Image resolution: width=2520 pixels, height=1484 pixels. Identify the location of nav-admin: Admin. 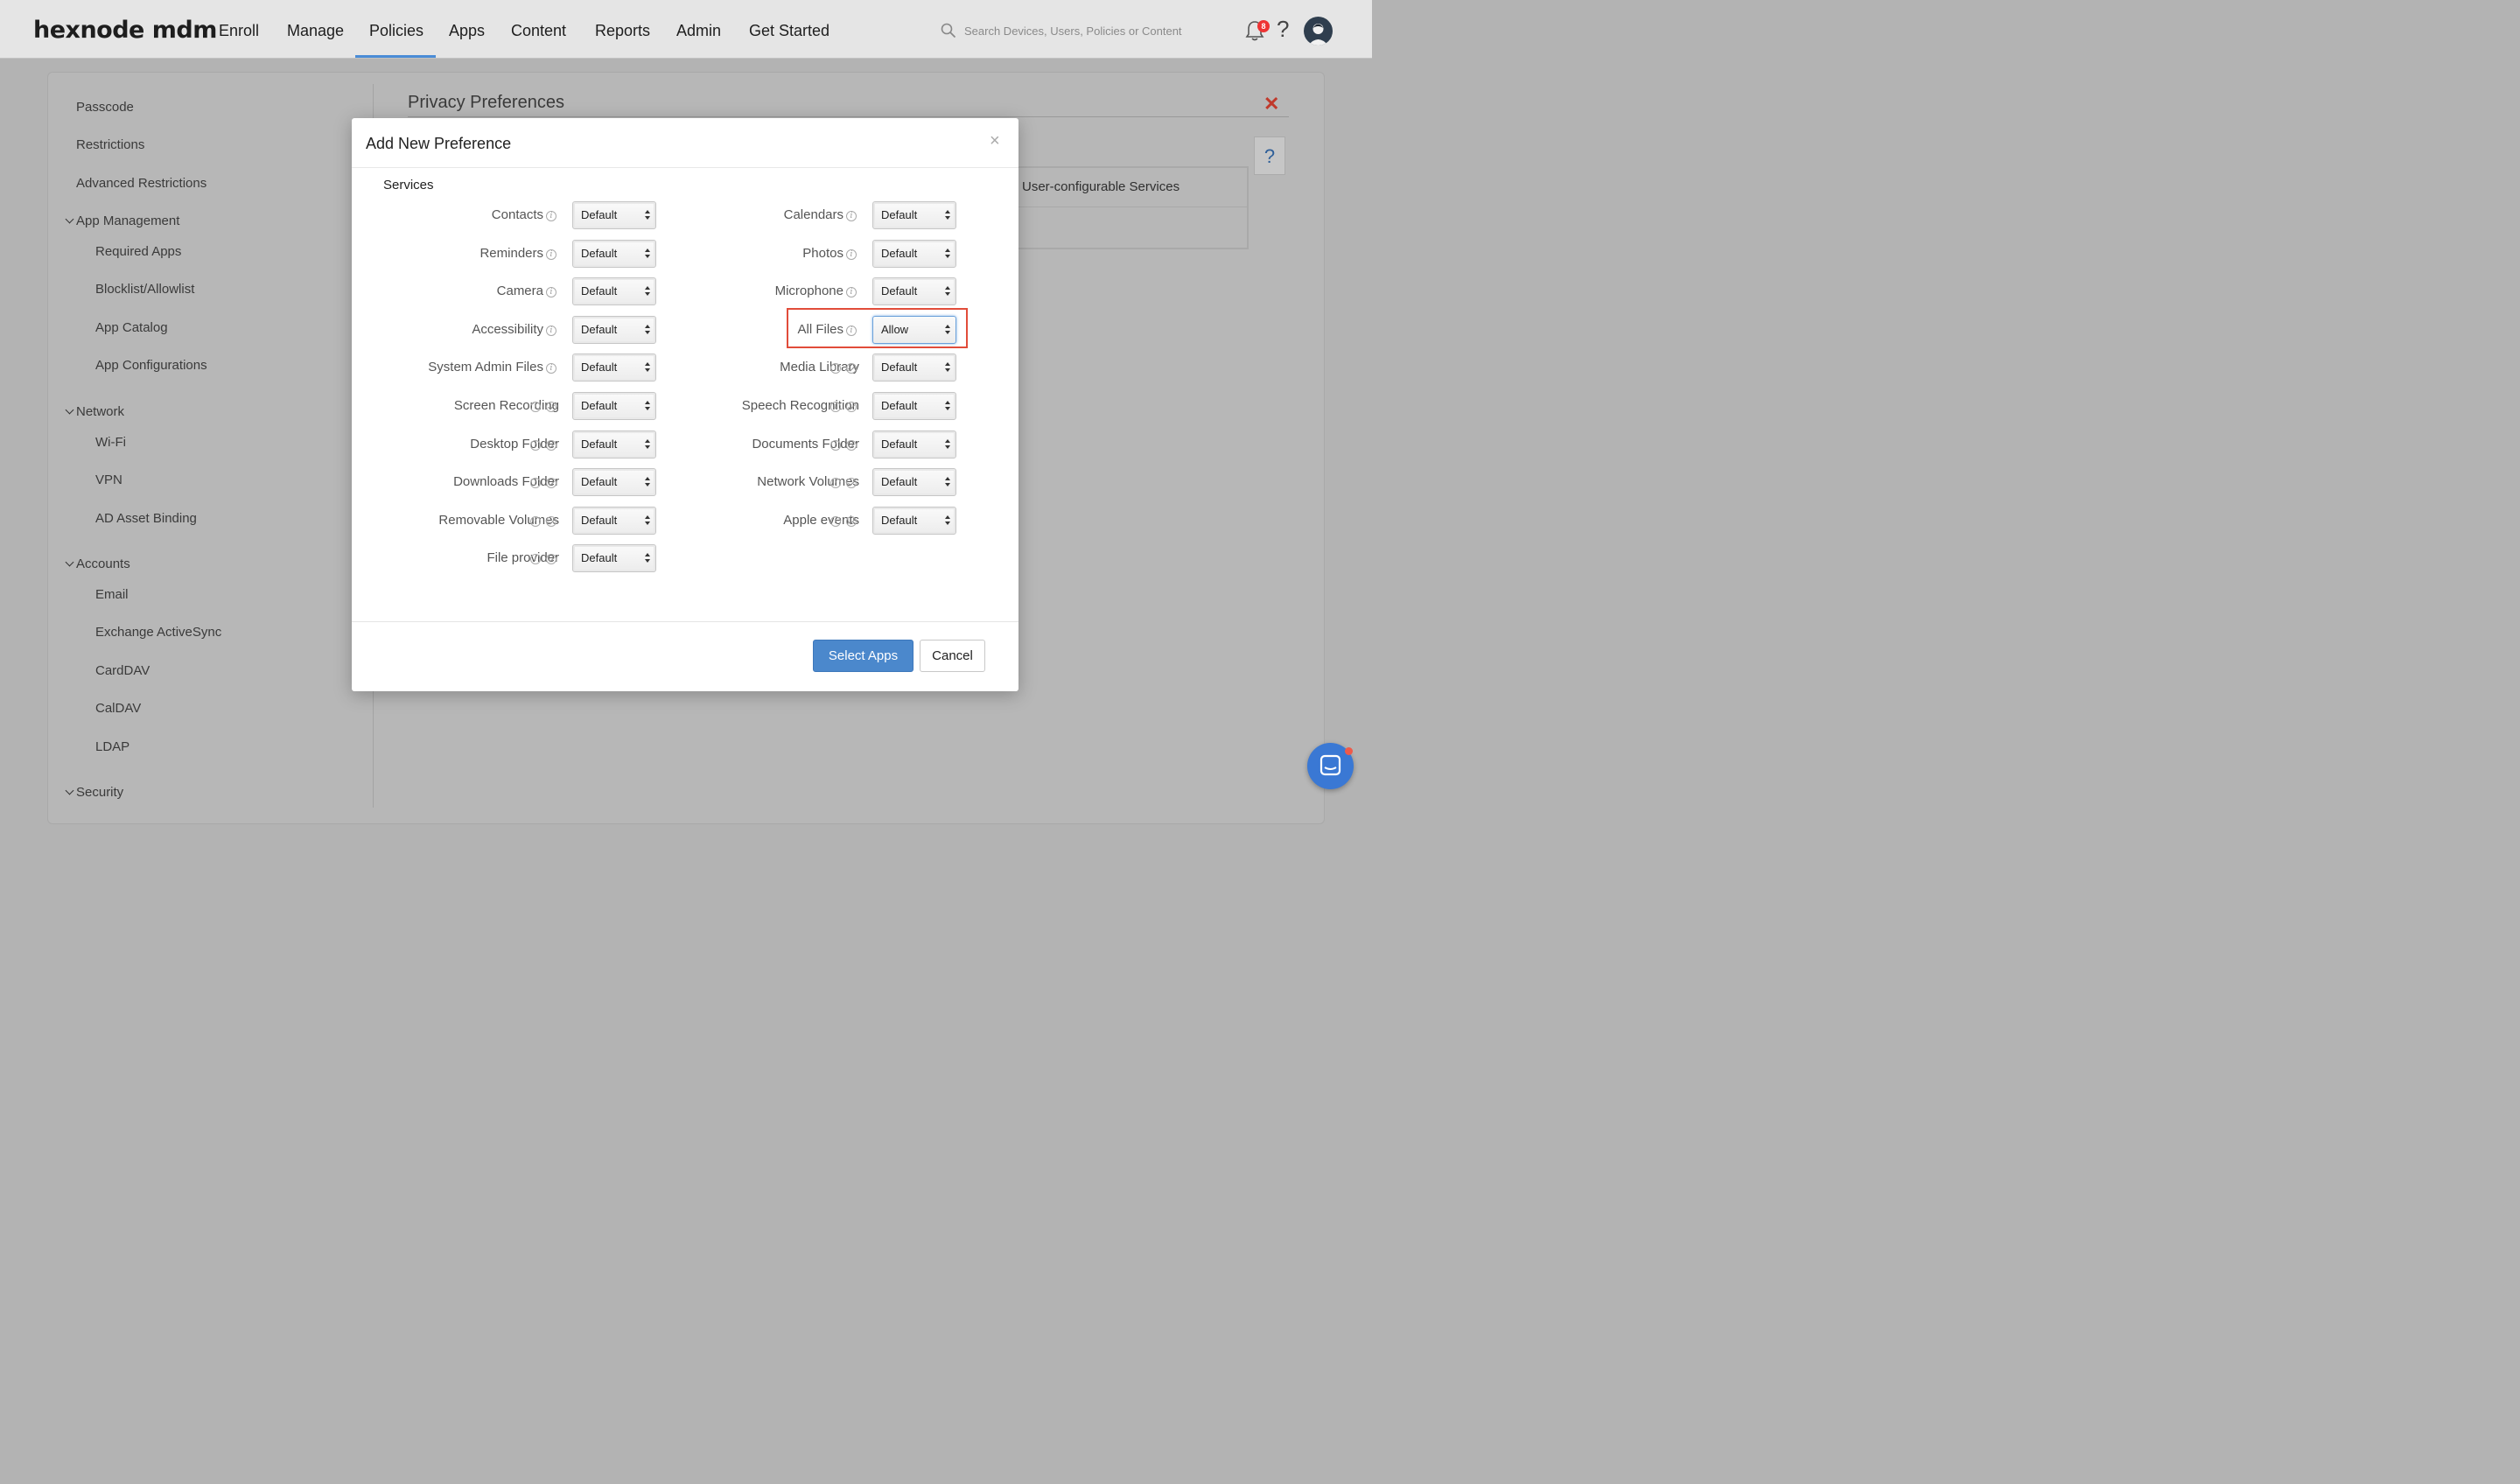
(698, 31).